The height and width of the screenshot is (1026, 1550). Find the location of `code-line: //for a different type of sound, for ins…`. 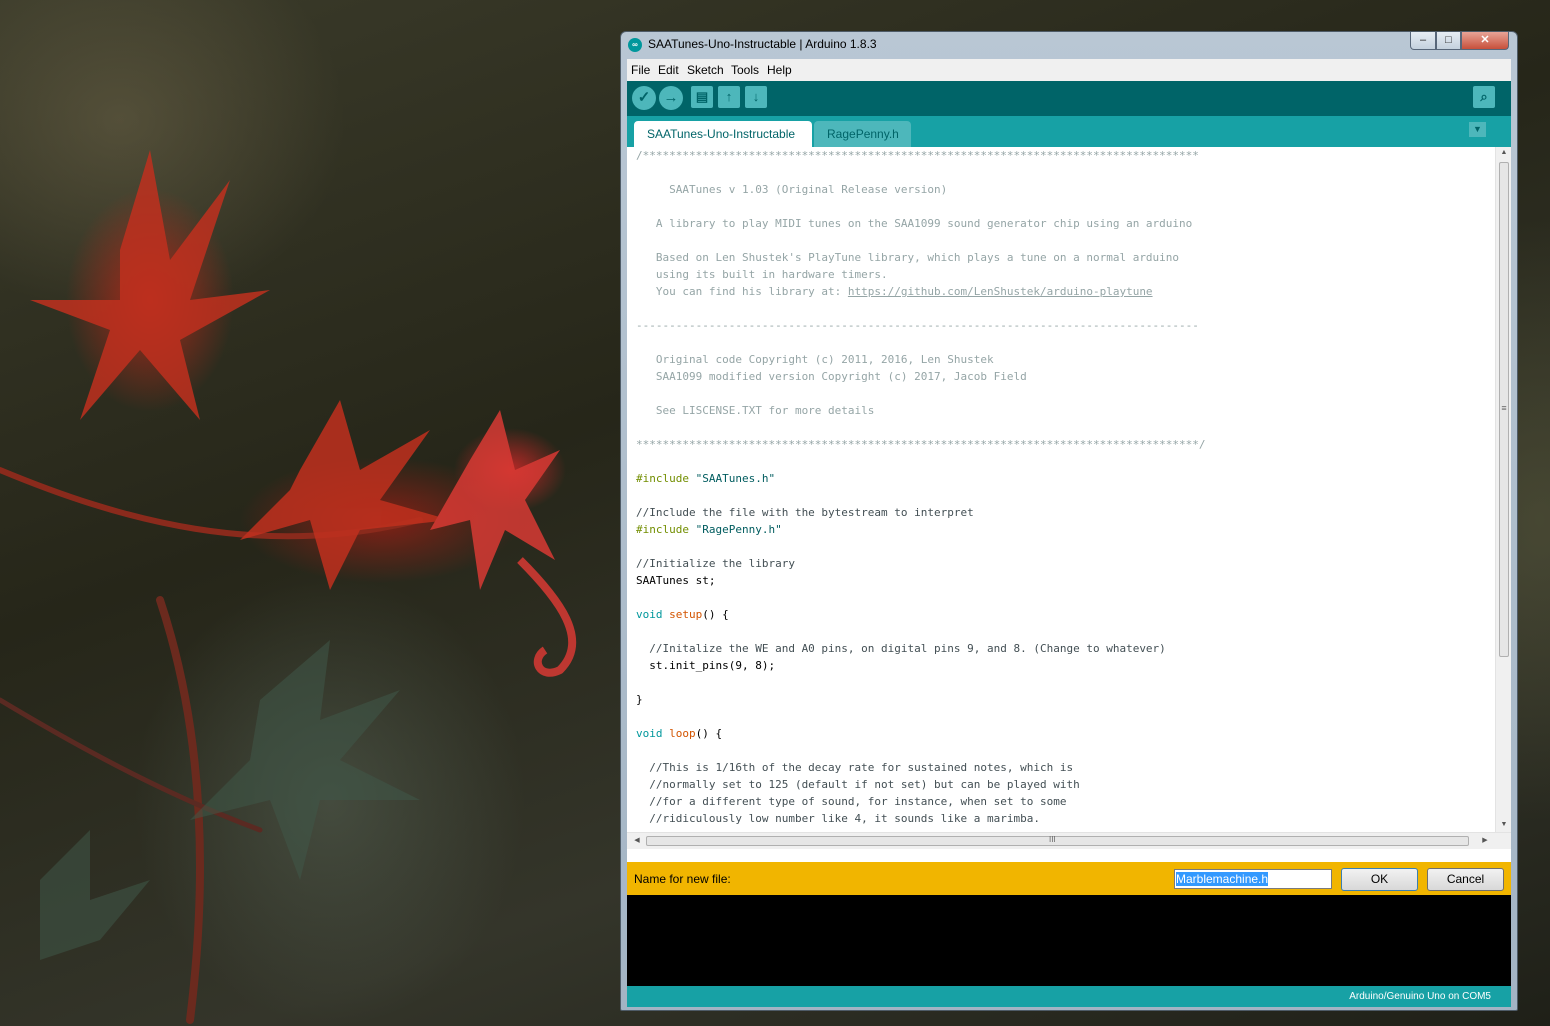

code-line: //for a different type of sound, for ins… is located at coordinates (851, 801).